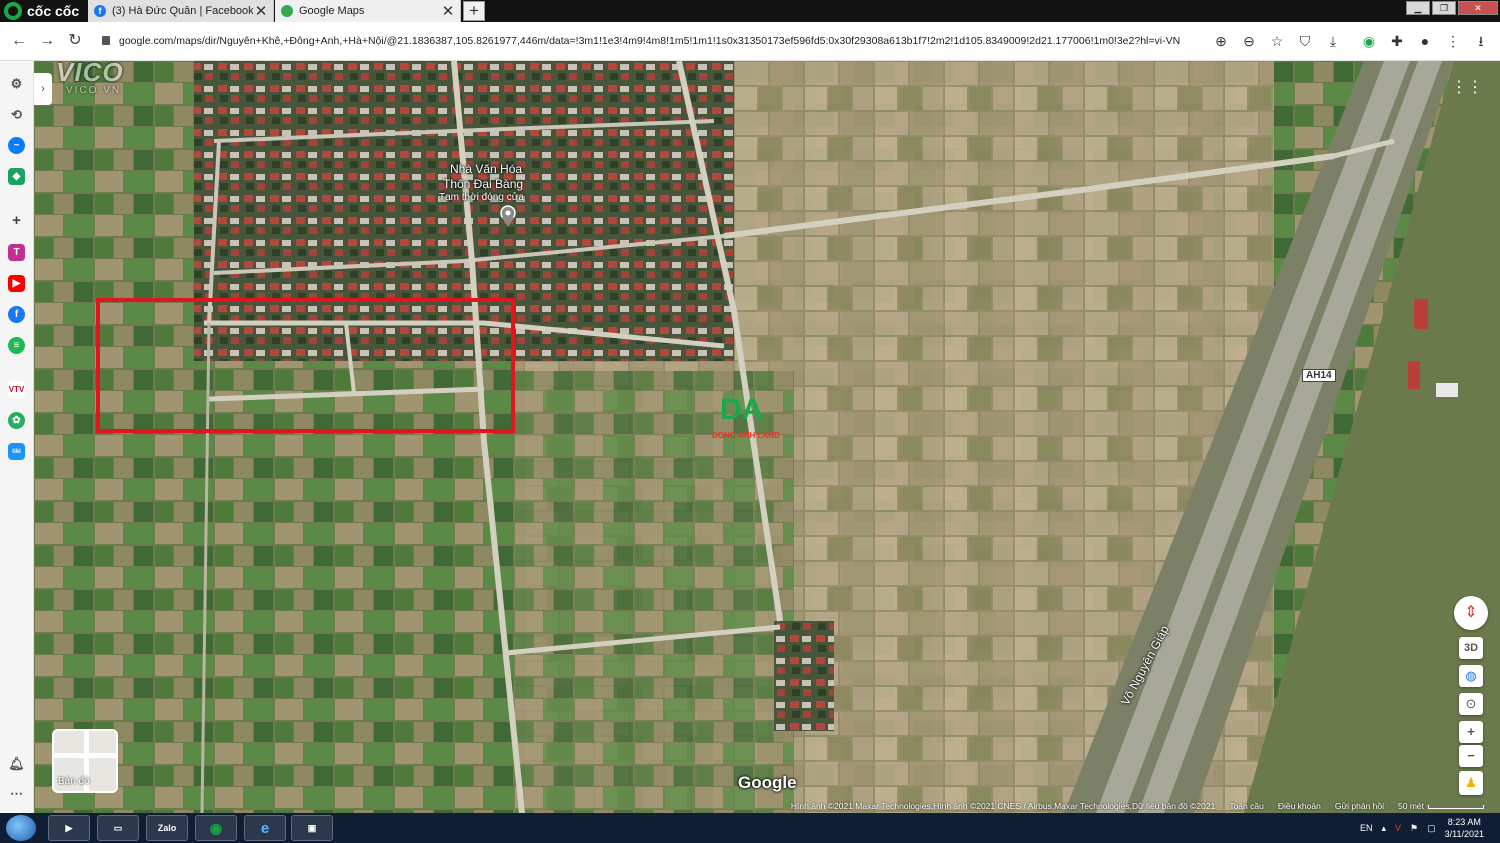 The image size is (1500, 843). I want to click on thumb-road-horizontal, so click(85, 755).